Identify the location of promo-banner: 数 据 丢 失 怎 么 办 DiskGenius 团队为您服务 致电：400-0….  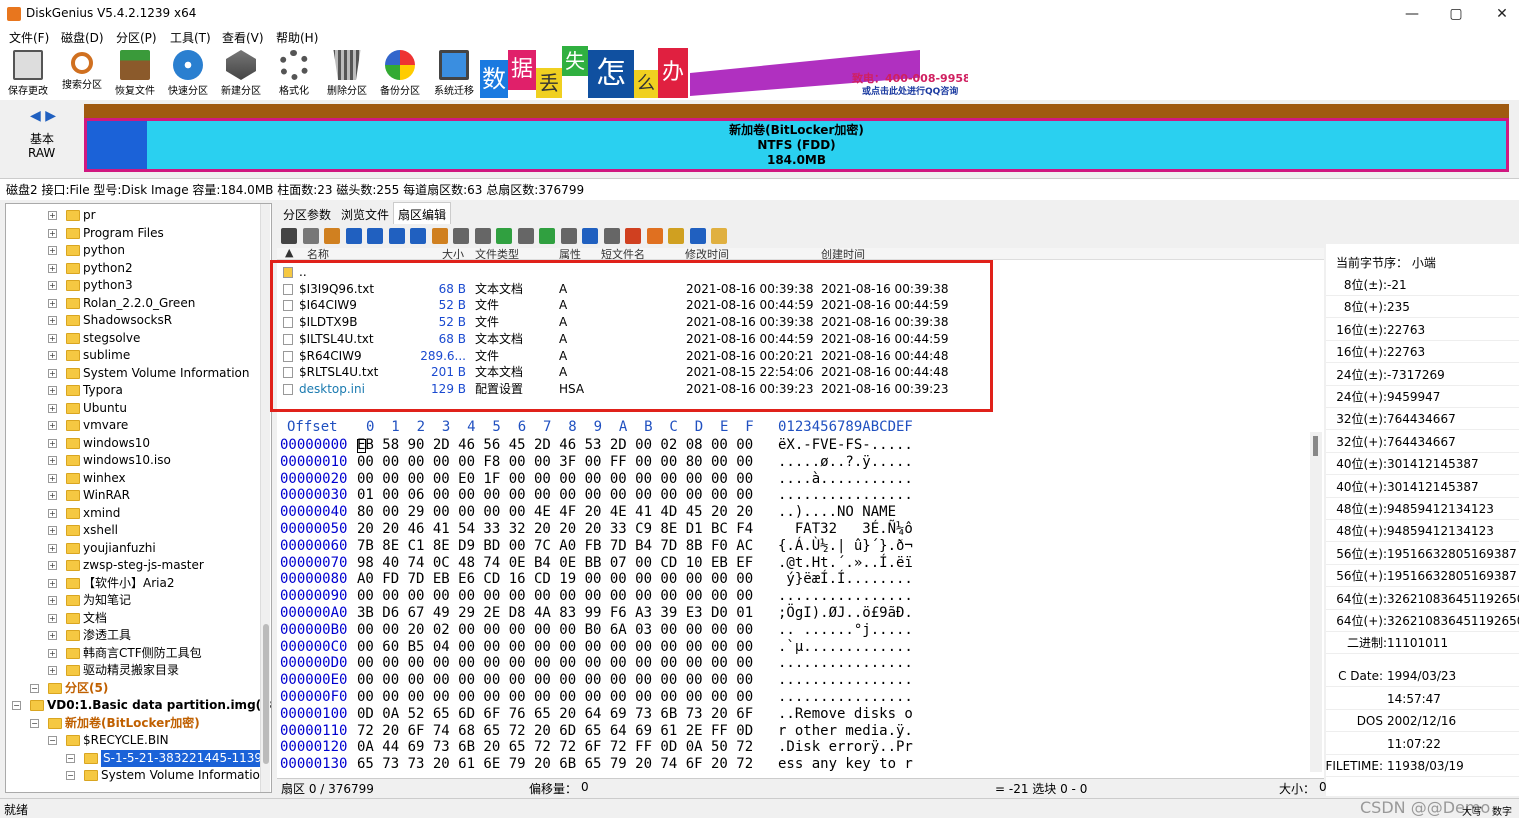
(724, 72).